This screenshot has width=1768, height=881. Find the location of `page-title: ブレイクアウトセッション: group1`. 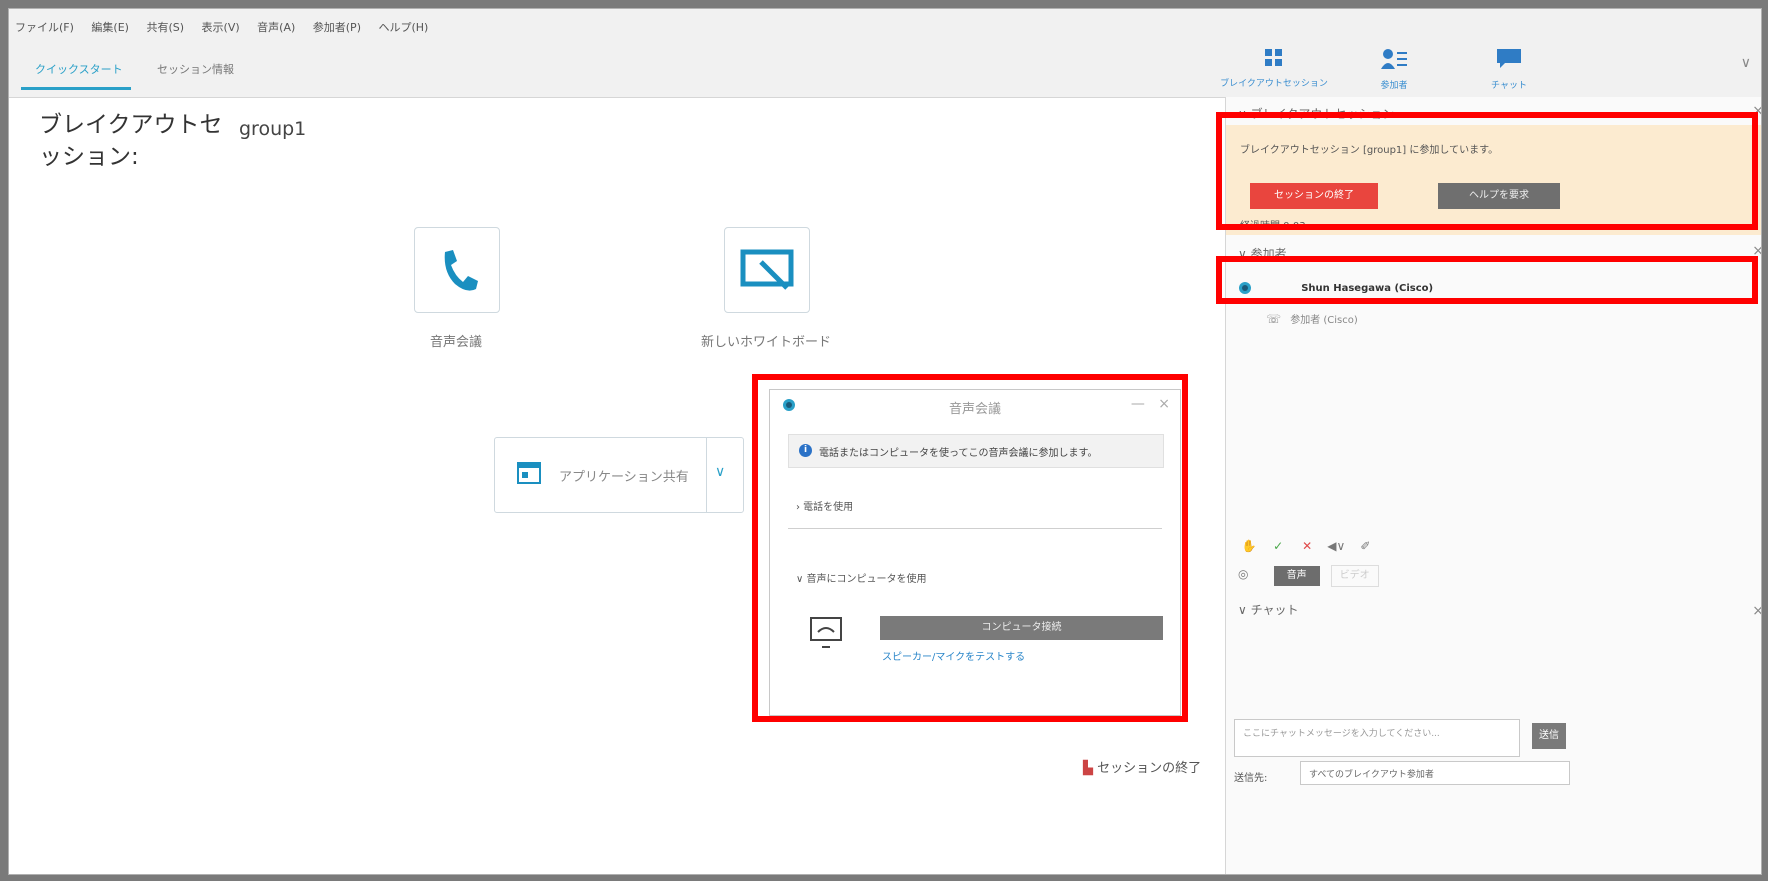

page-title: ブレイクアウトセッション: group1 is located at coordinates (172, 141).